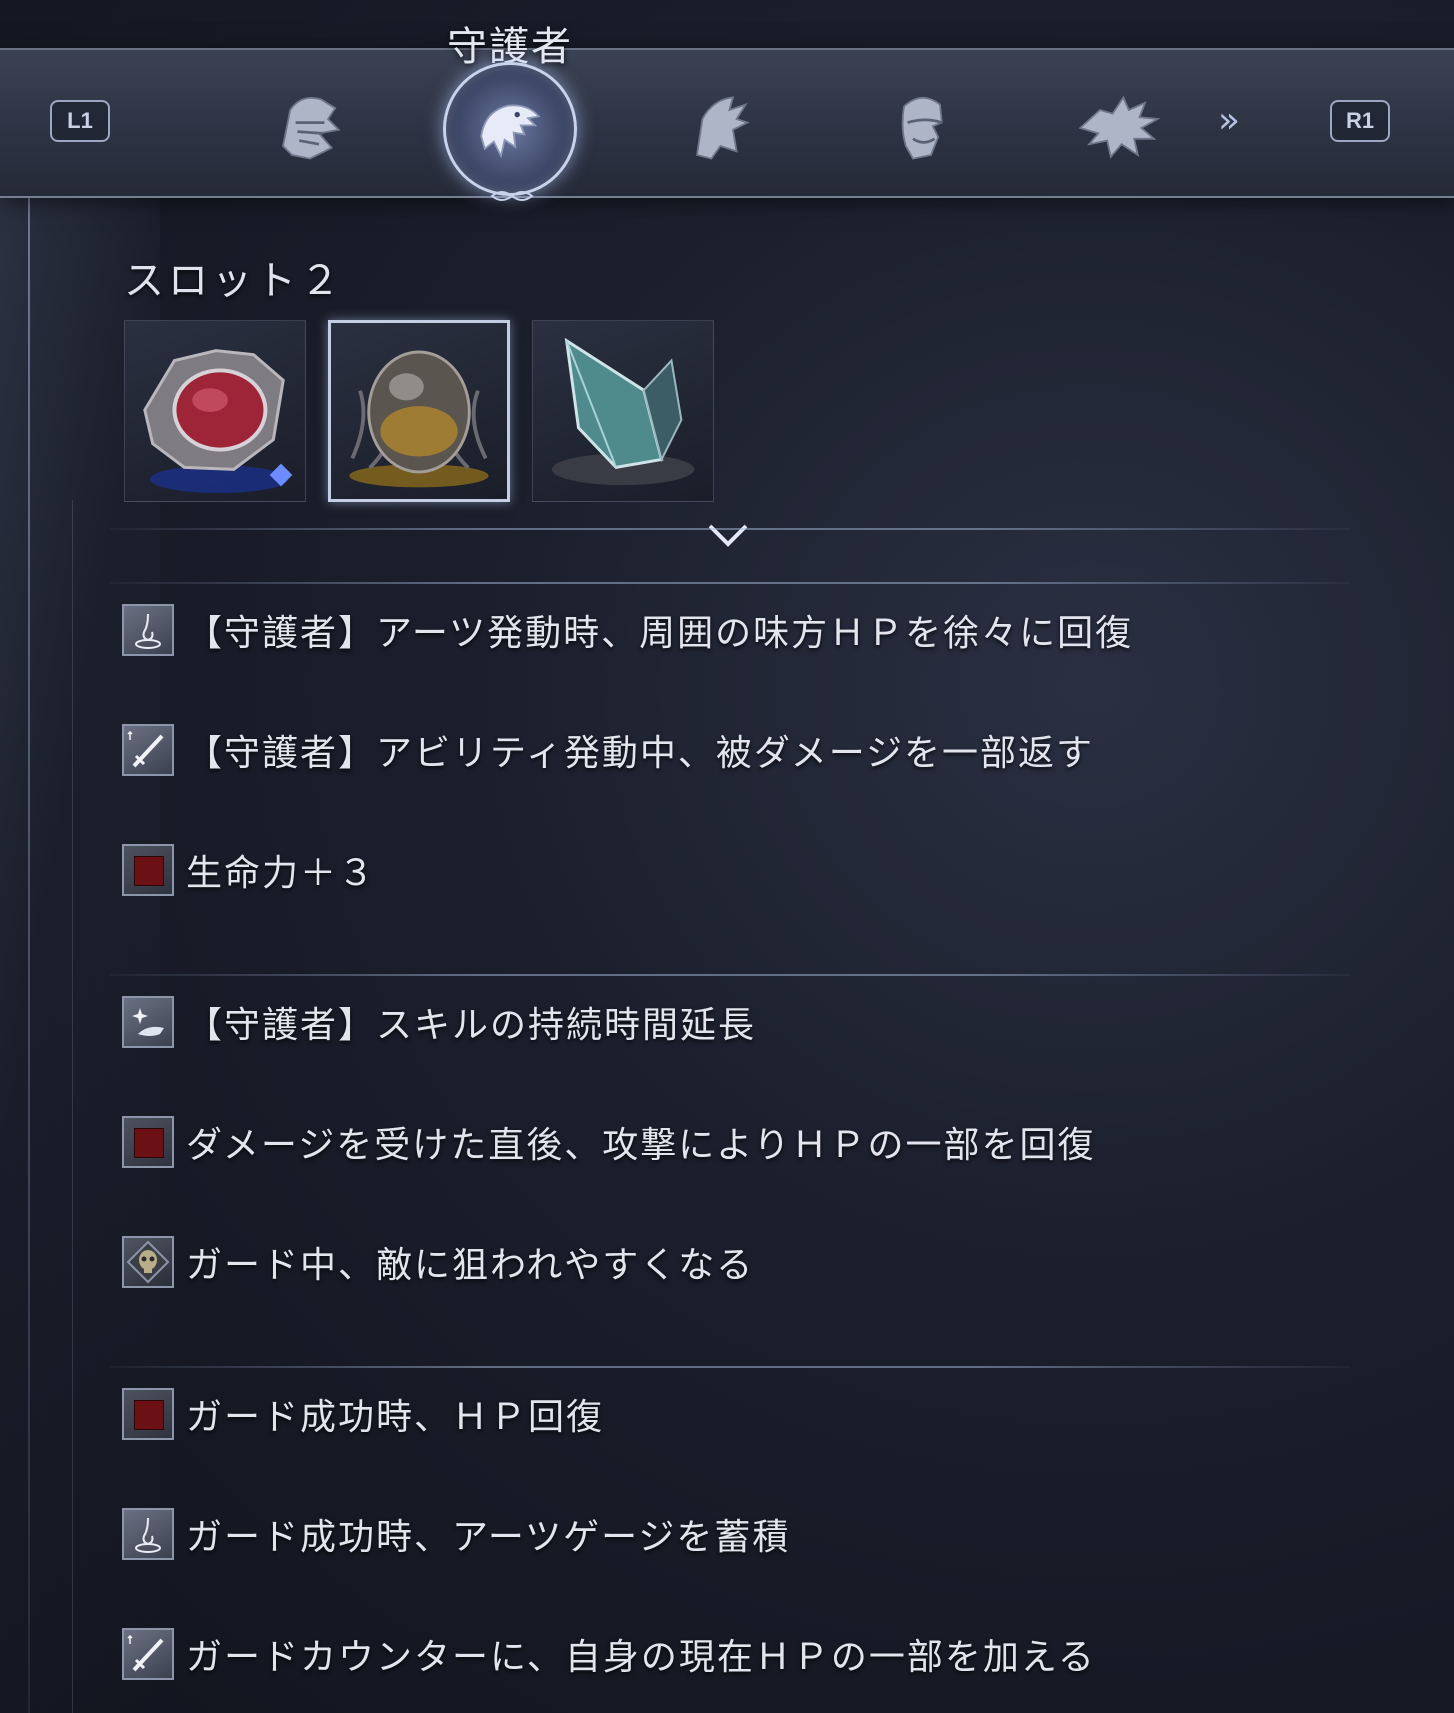 Image resolution: width=1454 pixels, height=1713 pixels. I want to click on previous-tab-button: L1, so click(80, 121).